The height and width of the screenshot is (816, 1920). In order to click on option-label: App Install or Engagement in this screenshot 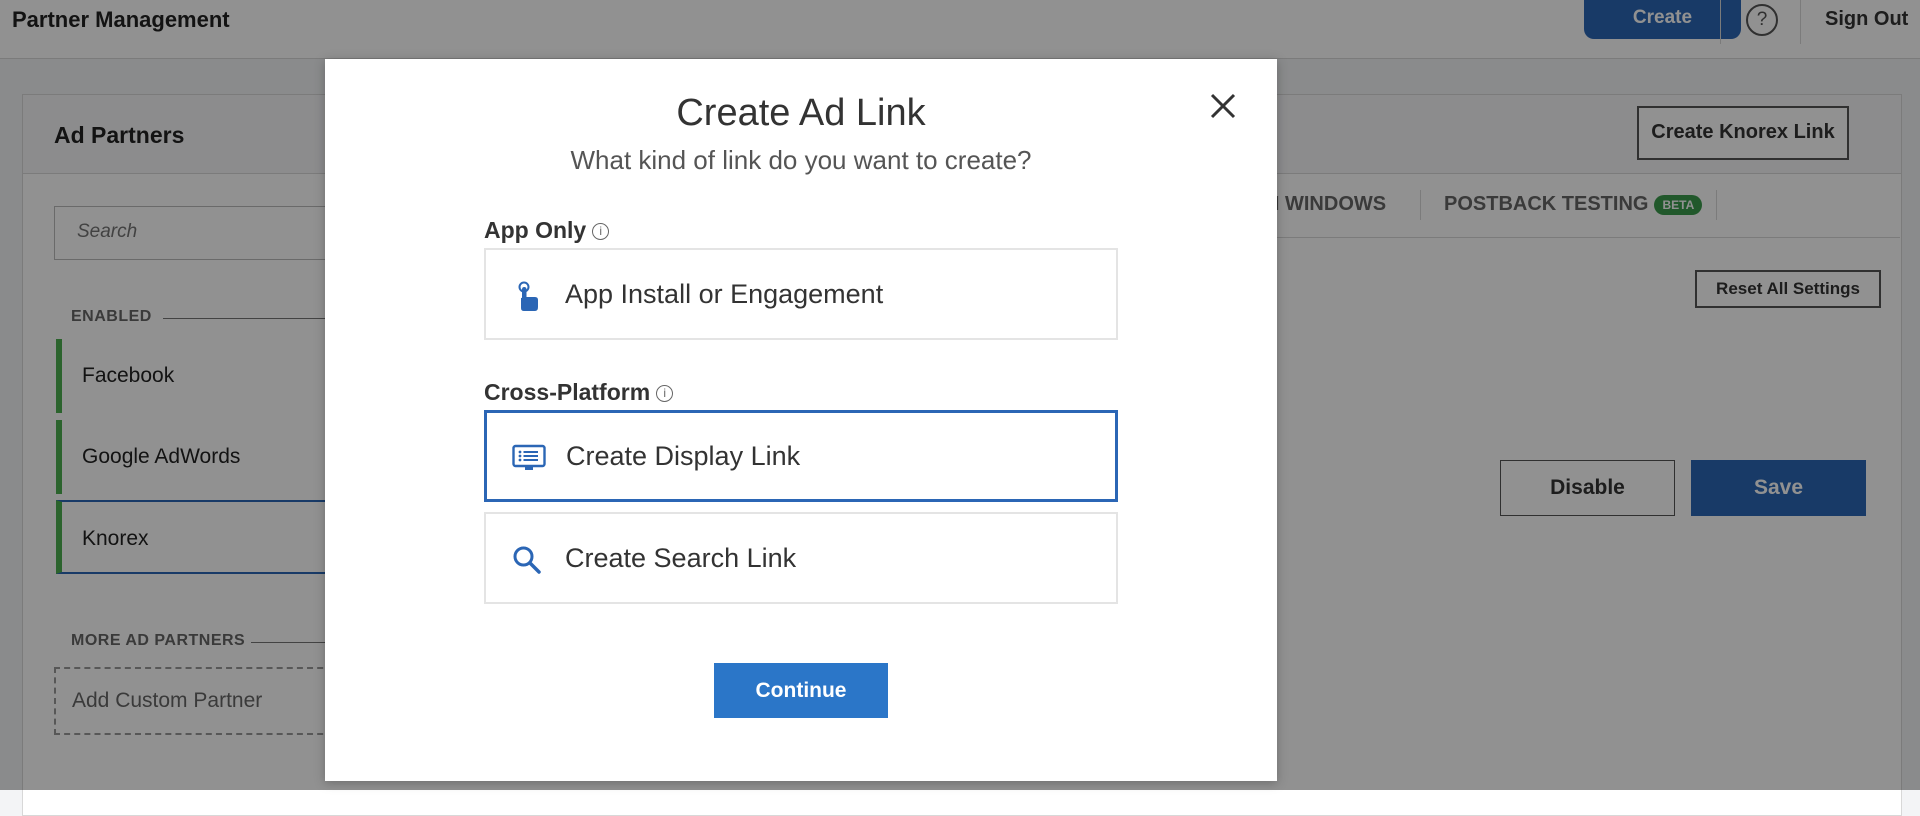, I will do `click(724, 294)`.